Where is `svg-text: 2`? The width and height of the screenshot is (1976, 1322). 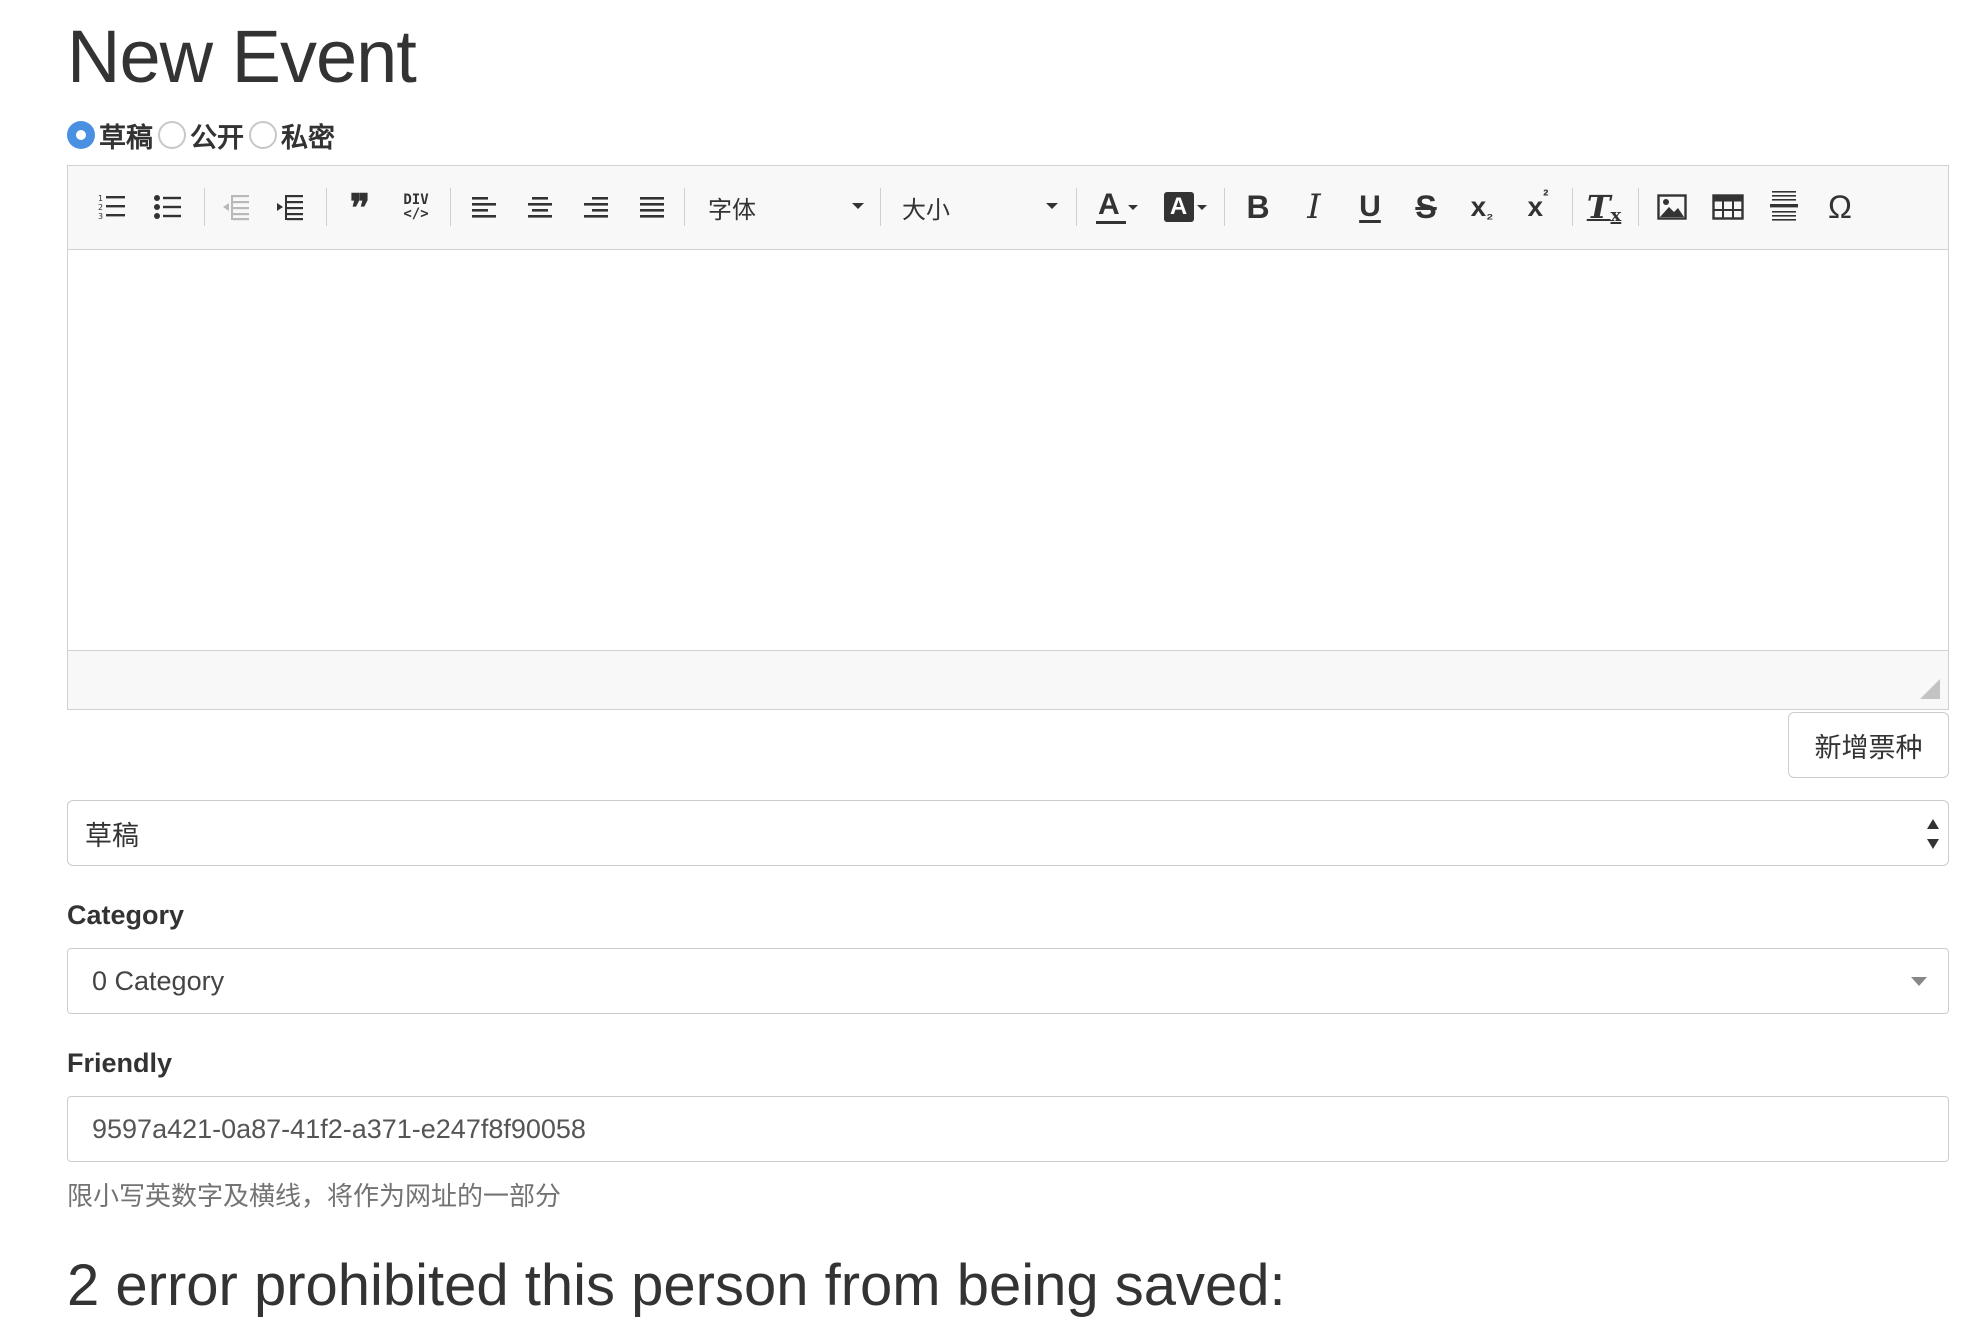
svg-text: 2 is located at coordinates (100, 207).